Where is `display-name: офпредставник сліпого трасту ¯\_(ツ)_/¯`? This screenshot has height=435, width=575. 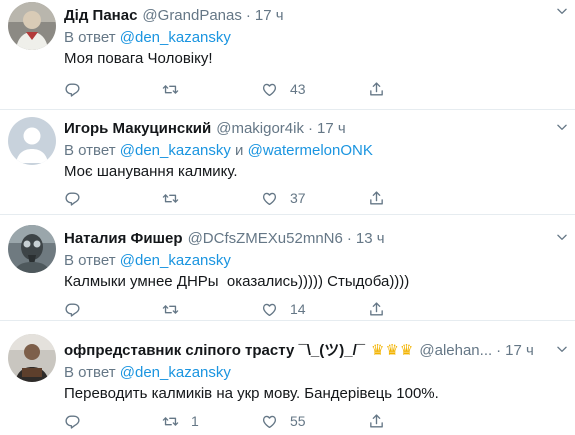
display-name: офпредставник сліпого трасту ¯\_(ツ)_/¯ is located at coordinates (214, 351).